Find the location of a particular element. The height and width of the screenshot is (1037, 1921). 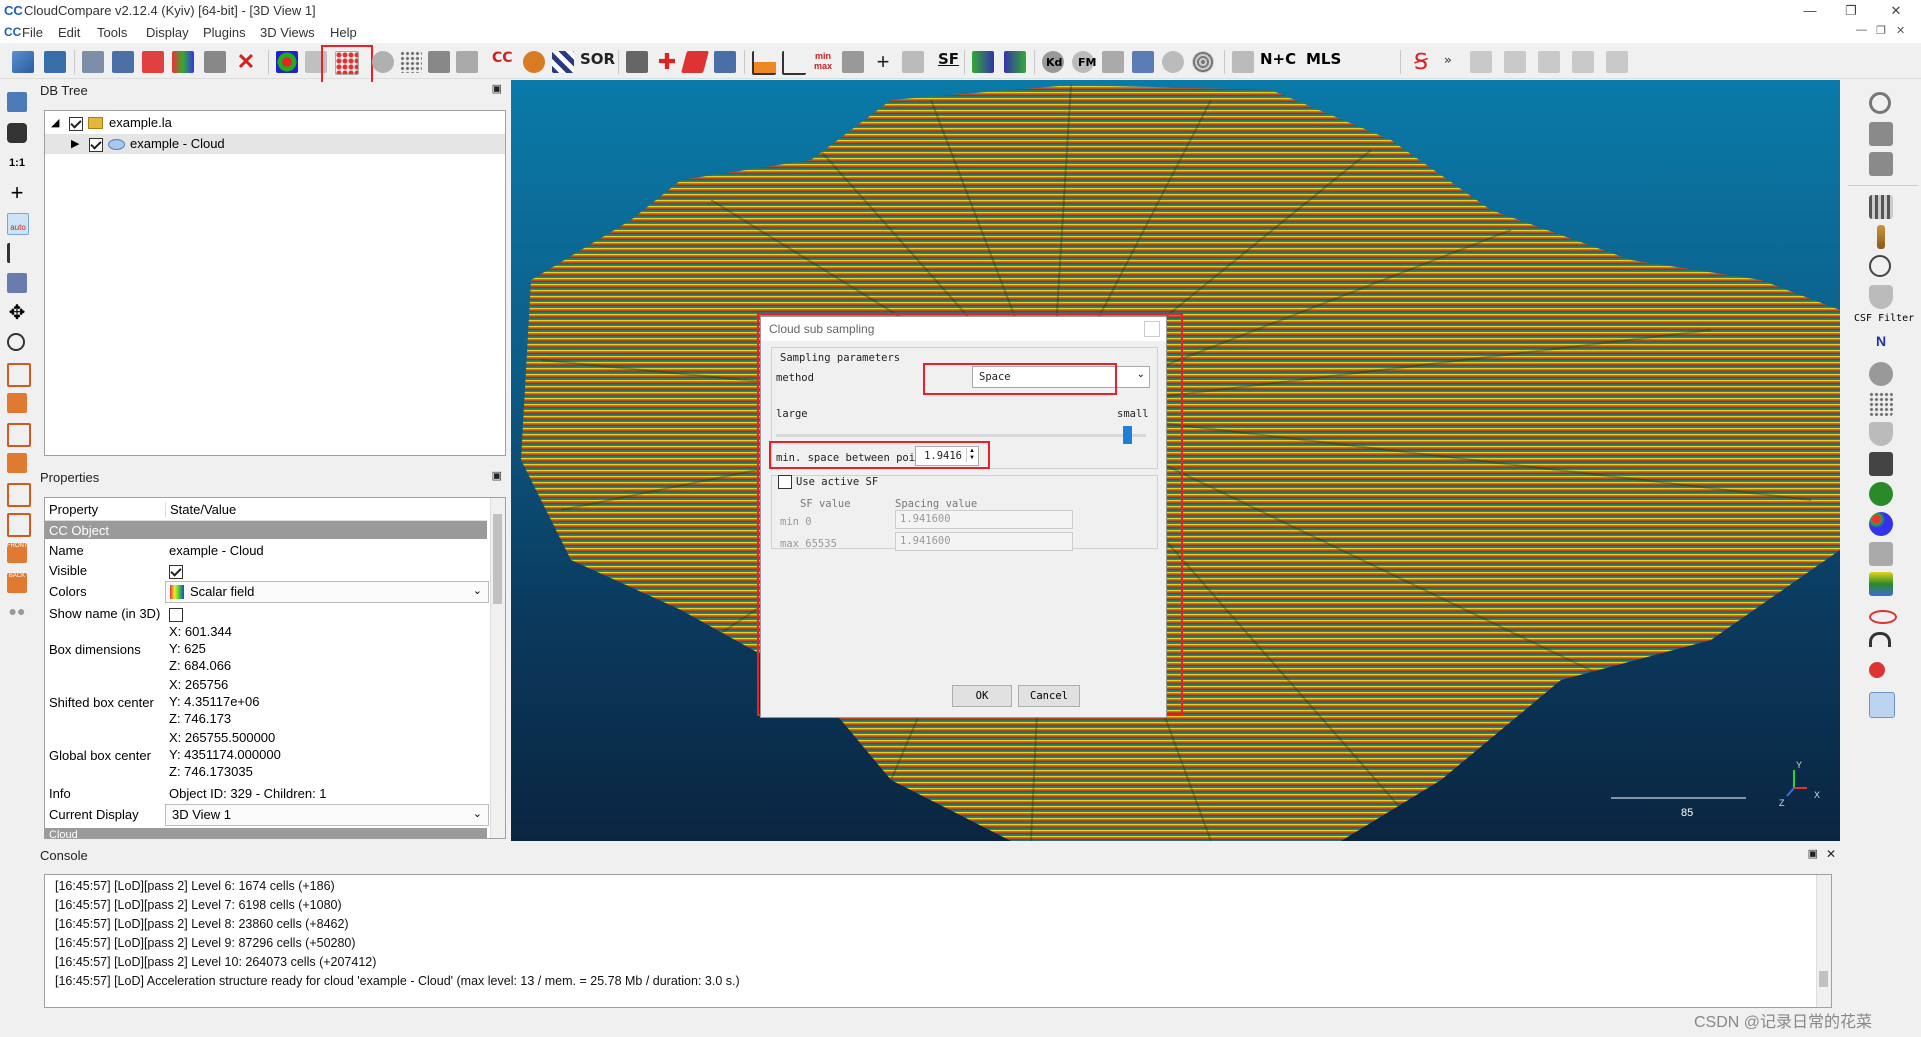

sf-min-spacing-input: 1.941600 is located at coordinates (984, 519).